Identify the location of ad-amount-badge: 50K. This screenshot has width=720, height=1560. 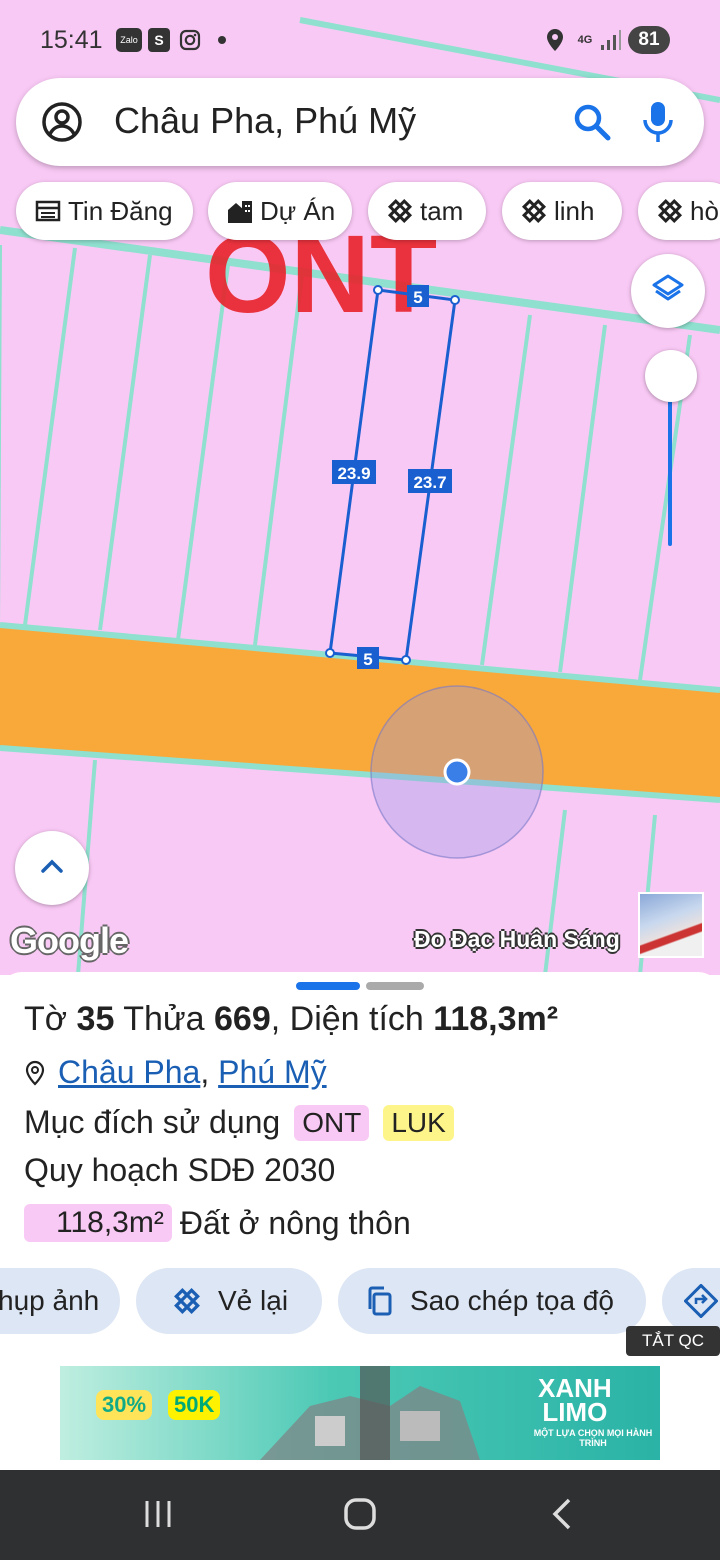
(194, 1405).